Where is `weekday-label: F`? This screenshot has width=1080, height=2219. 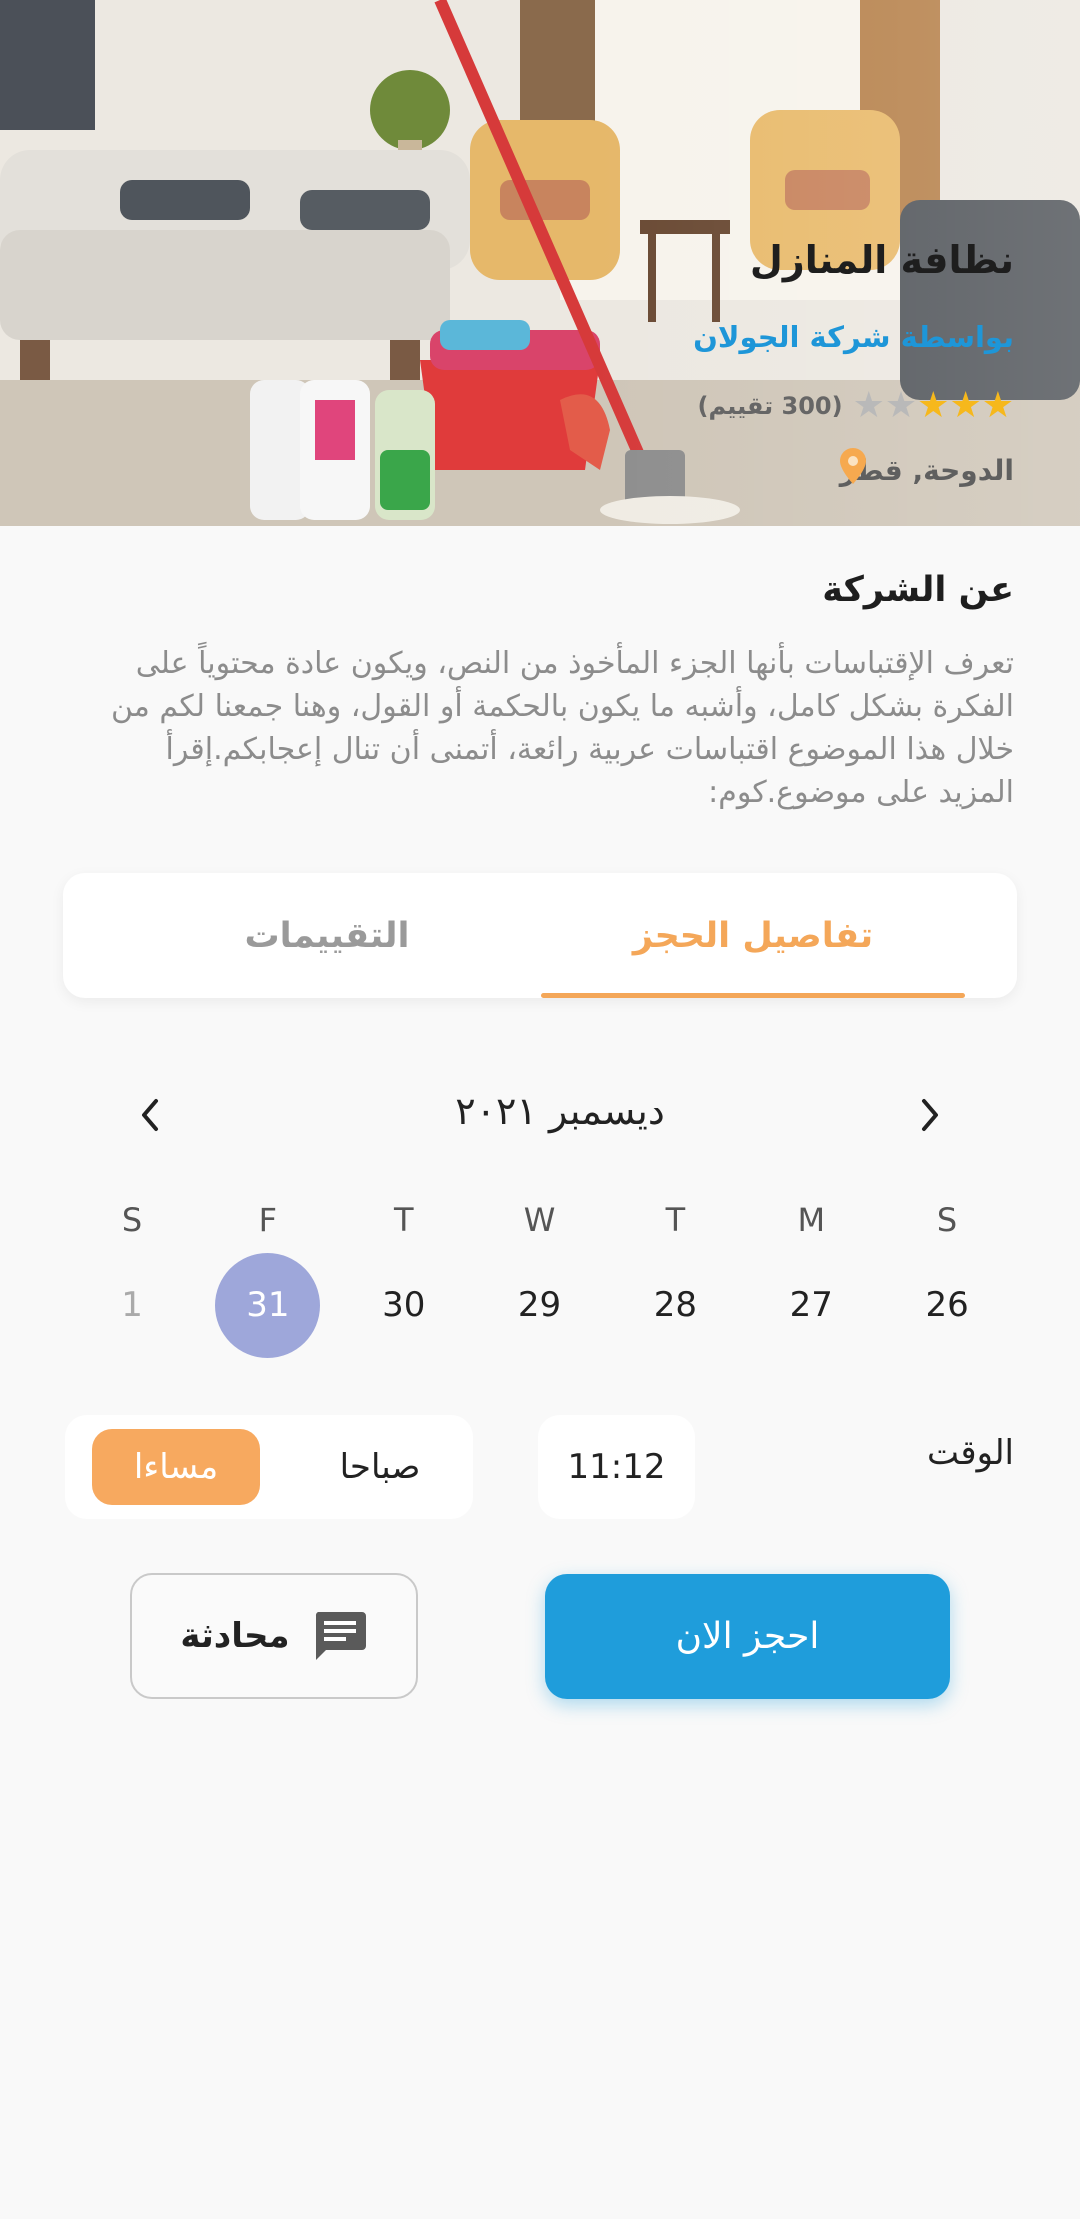
weekday-label: F is located at coordinates (268, 1220).